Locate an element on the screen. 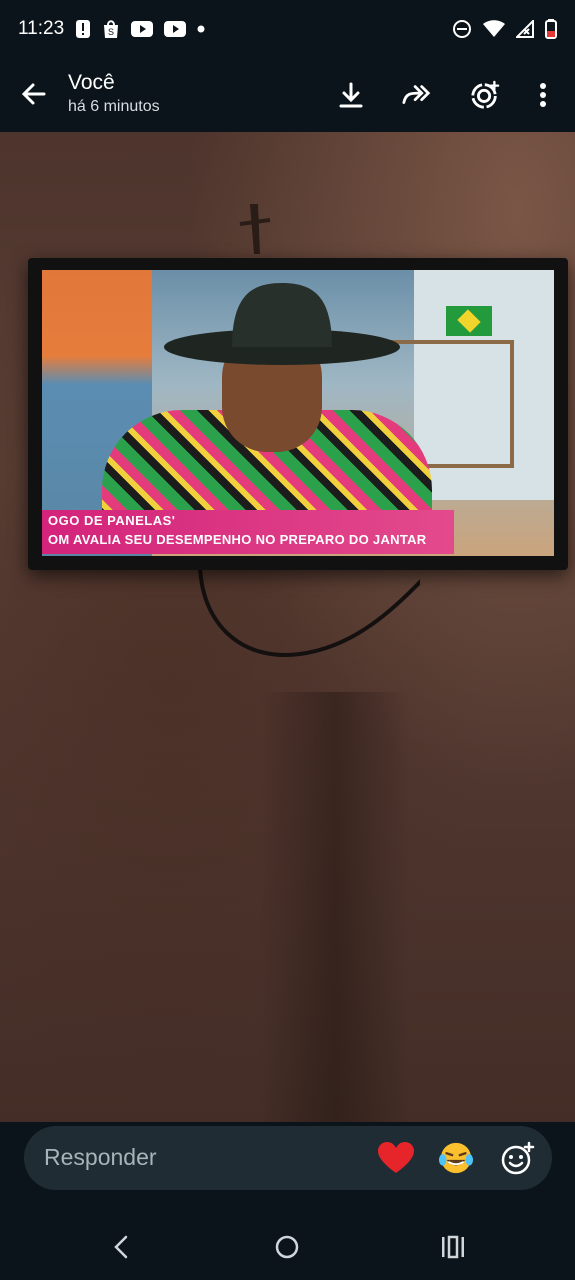 This screenshot has height=1280, width=575. signal-icon is located at coordinates (525, 29).